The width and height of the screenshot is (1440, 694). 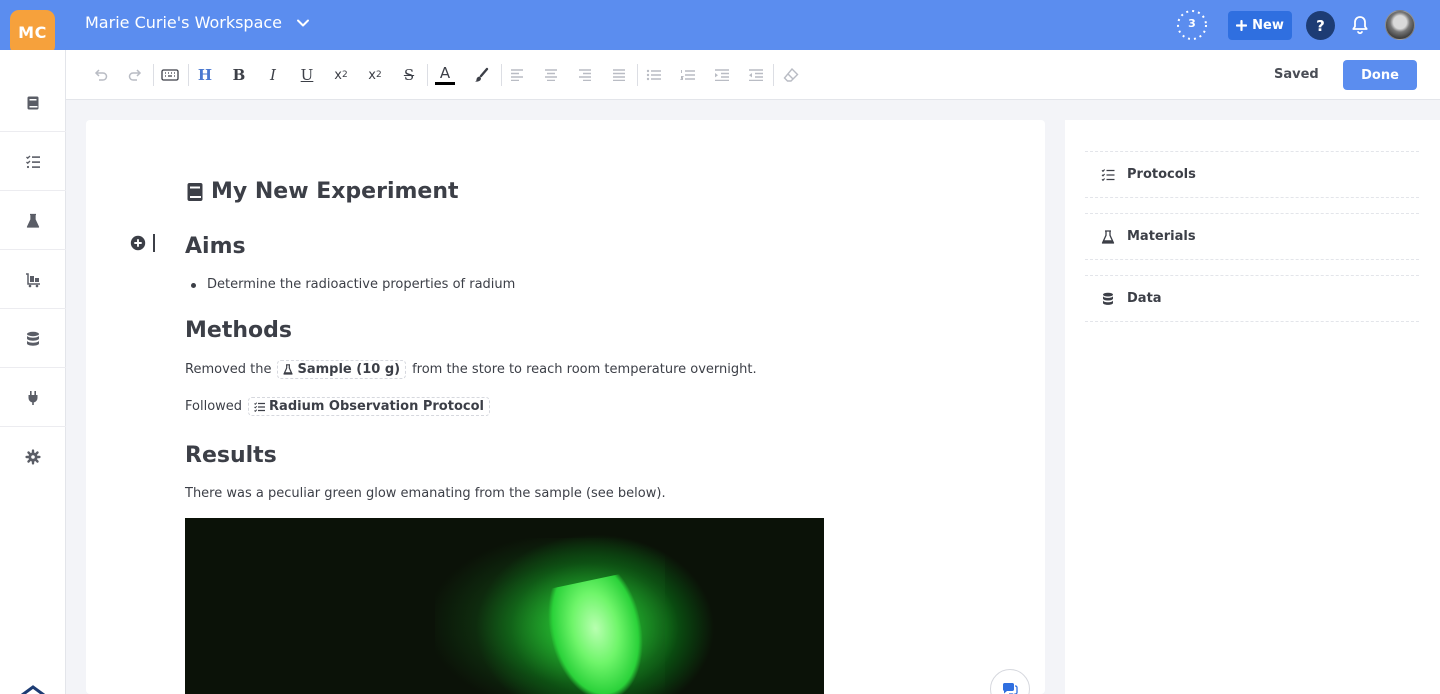 What do you see at coordinates (135, 75) in the screenshot?
I see `redo-icon` at bounding box center [135, 75].